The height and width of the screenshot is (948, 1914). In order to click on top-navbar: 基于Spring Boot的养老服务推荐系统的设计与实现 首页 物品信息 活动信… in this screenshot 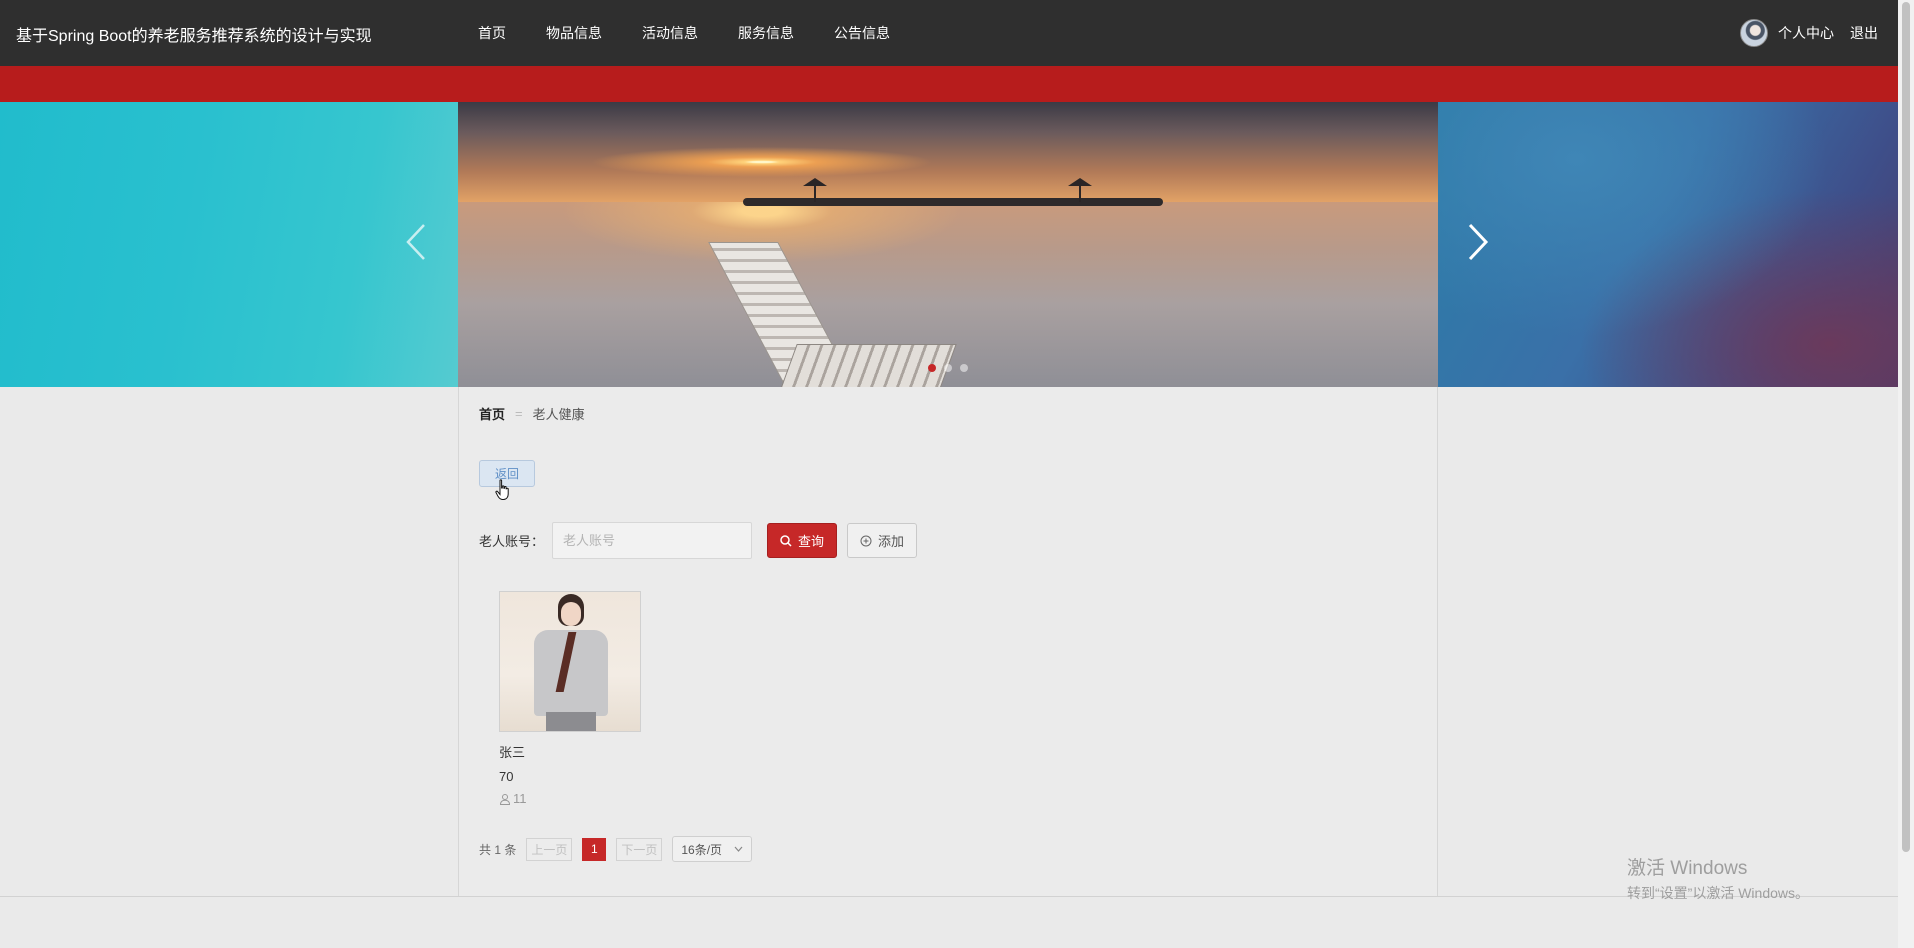, I will do `click(949, 33)`.